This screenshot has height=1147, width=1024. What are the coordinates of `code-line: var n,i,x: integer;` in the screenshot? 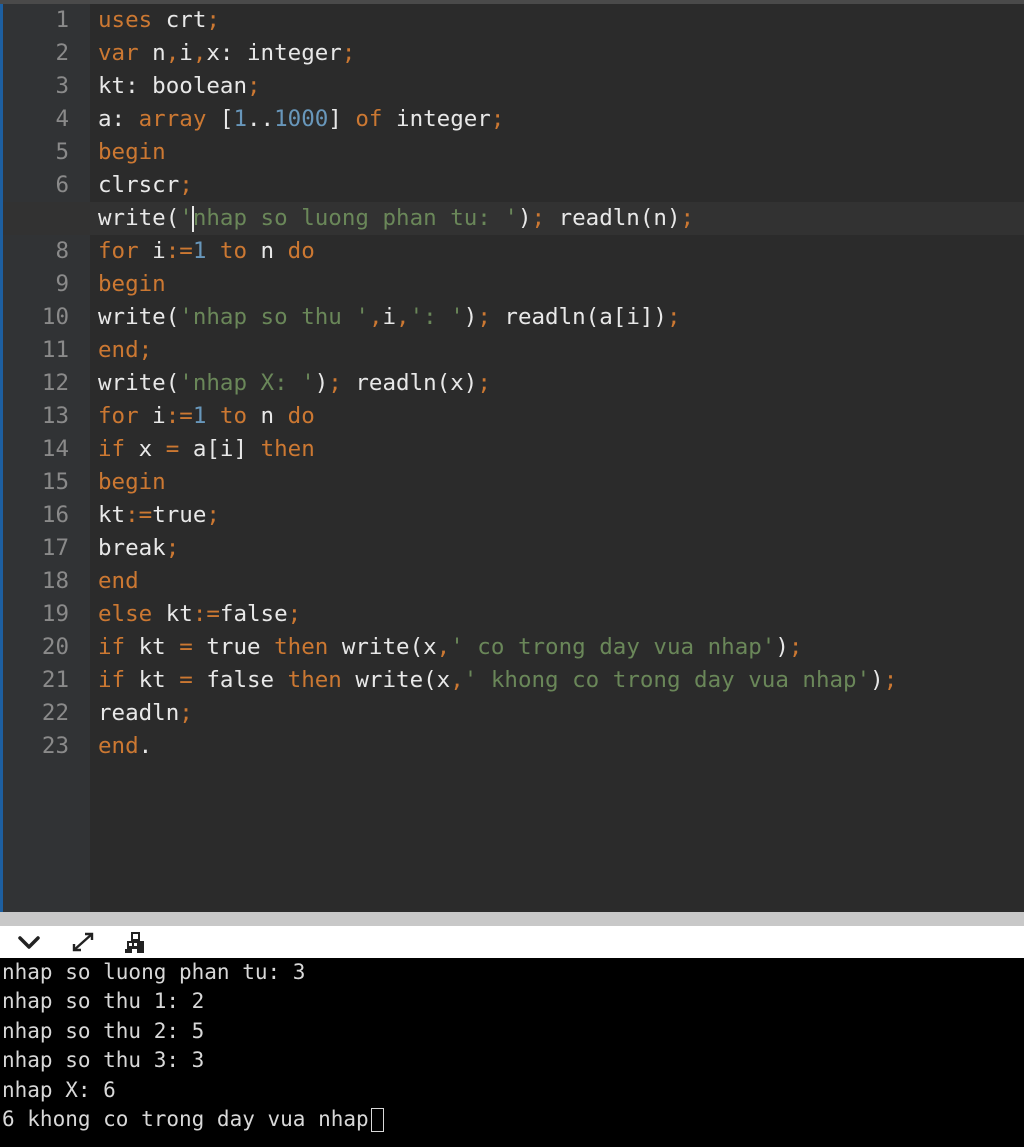 It's located at (560, 53).